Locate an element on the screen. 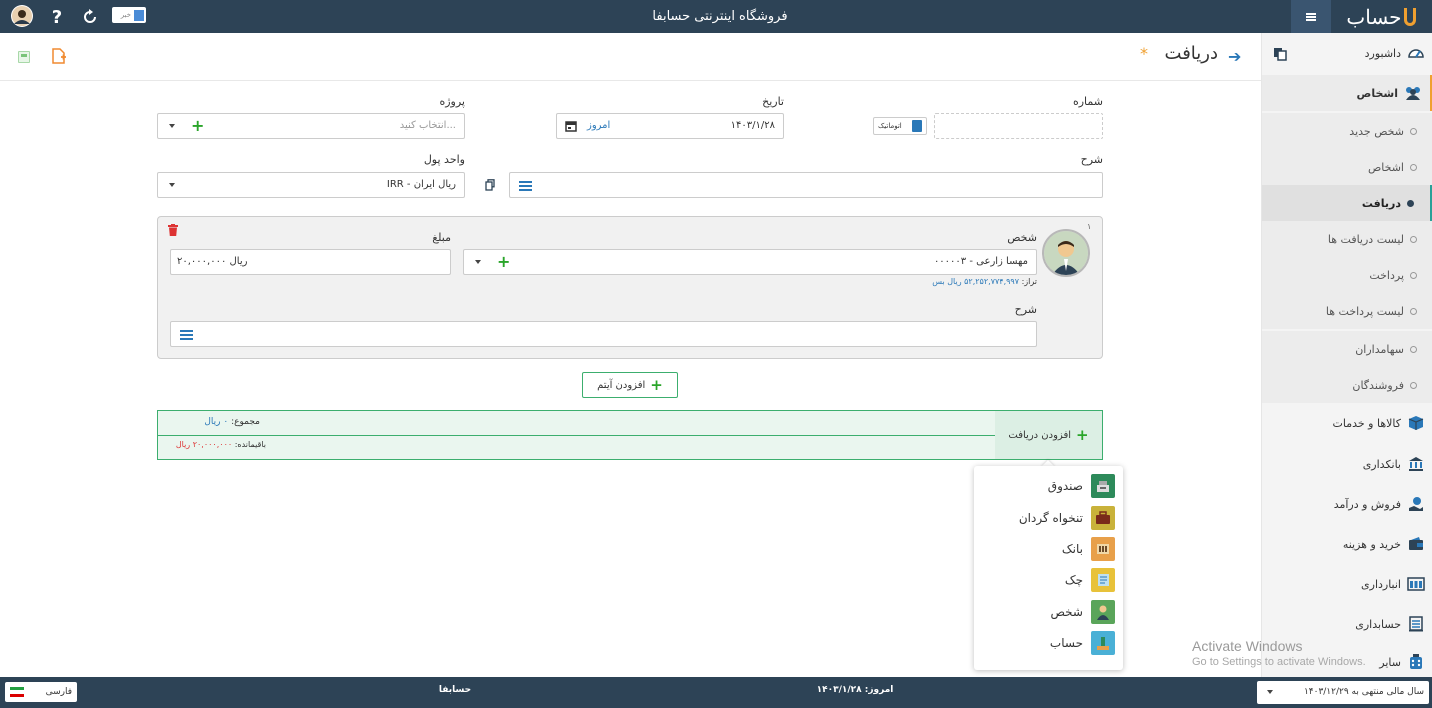 This screenshot has height=708, width=1432. amount-value: ۲۰,۰۰۰,۰۰۰ ریال is located at coordinates (212, 261).